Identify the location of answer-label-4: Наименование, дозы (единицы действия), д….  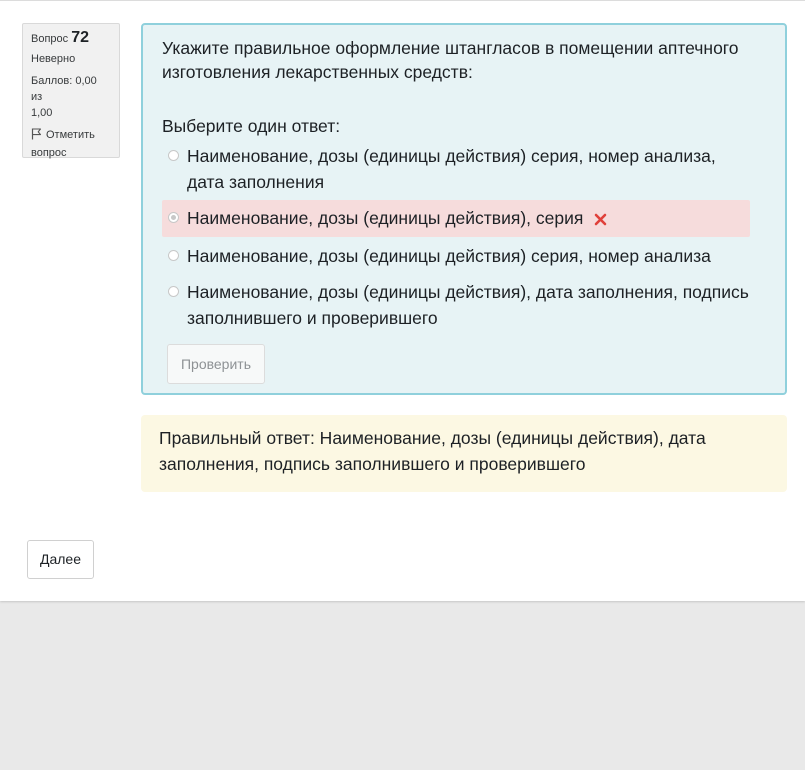
(468, 305).